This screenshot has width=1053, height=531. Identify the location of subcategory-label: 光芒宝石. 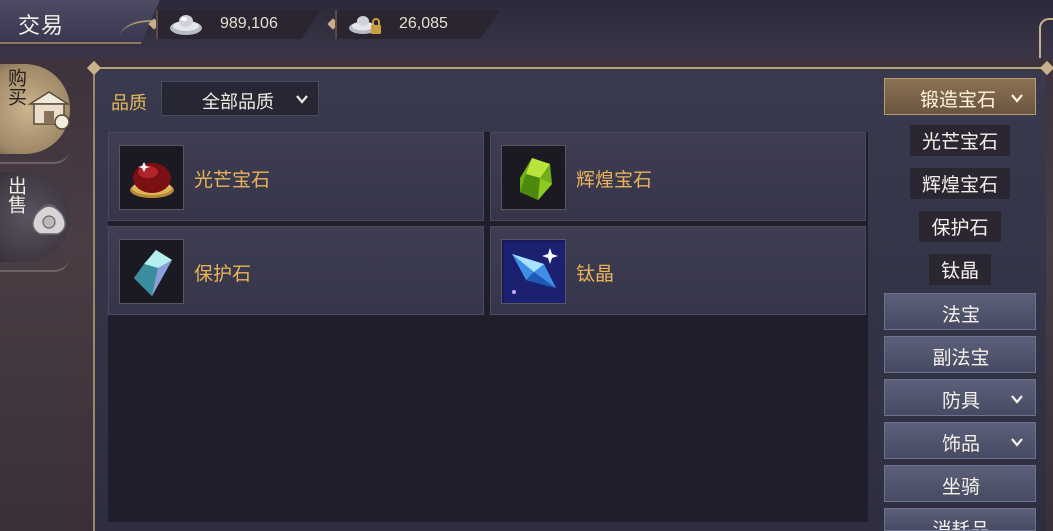
(959, 140).